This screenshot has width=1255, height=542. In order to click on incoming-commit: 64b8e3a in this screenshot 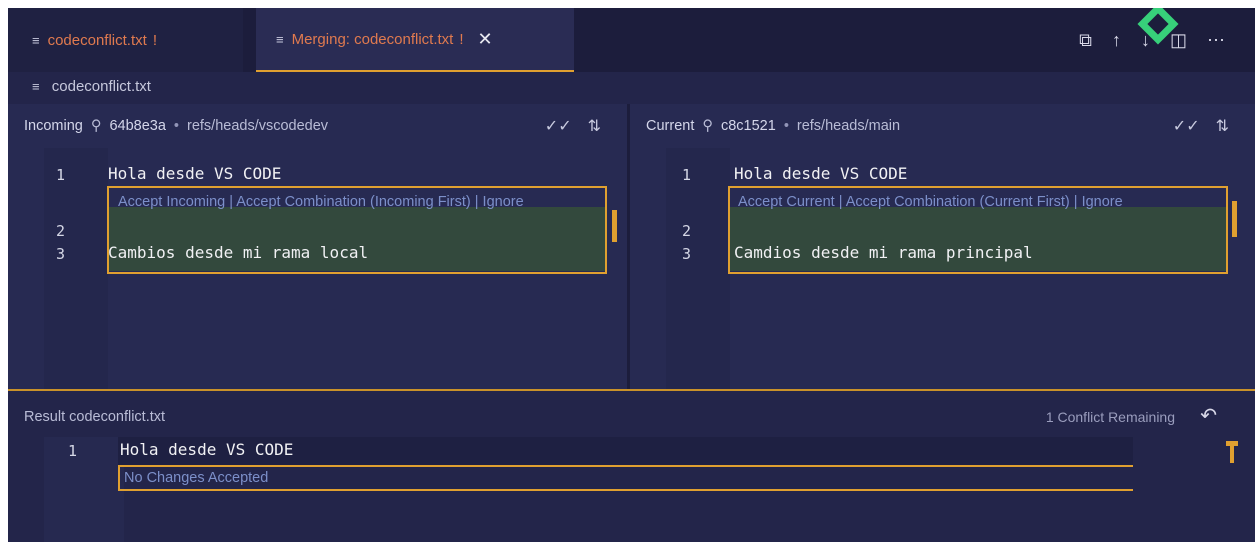, I will do `click(137, 126)`.